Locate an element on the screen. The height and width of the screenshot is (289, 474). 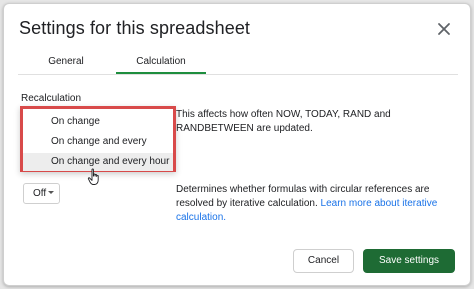
cancel-button: Cancel is located at coordinates (323, 261).